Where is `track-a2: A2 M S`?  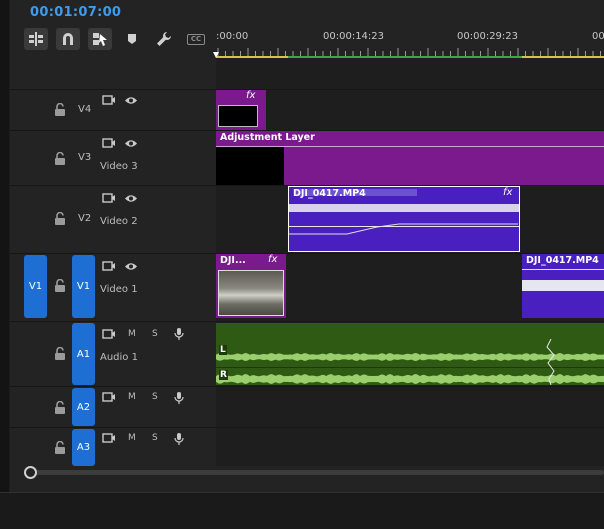 track-a2: A2 M S is located at coordinates (307, 407).